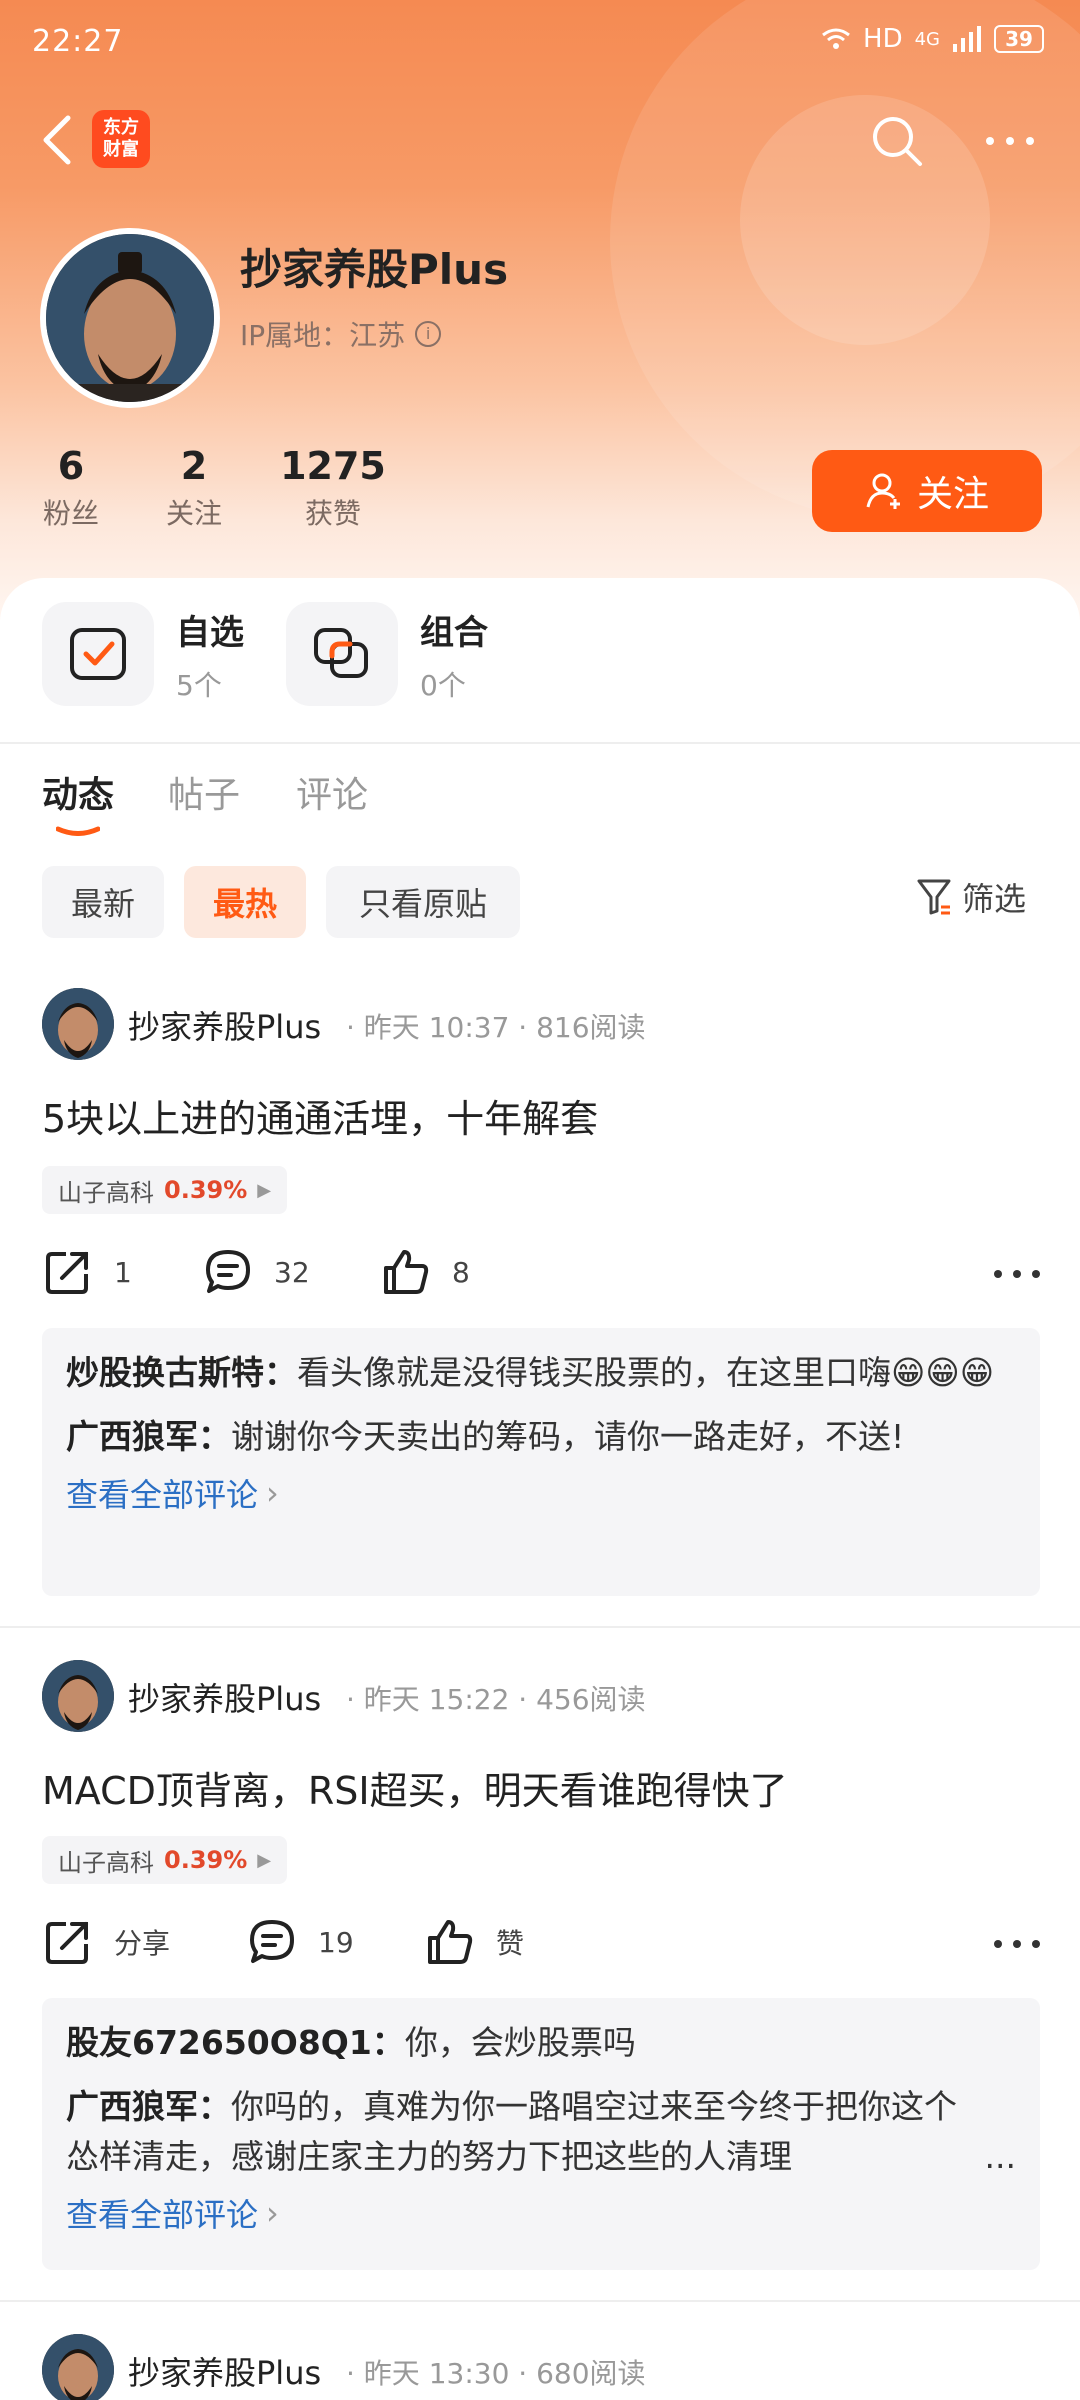 This screenshot has width=1080, height=2400. I want to click on comment-user: 股友672650O8Q1：, so click(235, 2042).